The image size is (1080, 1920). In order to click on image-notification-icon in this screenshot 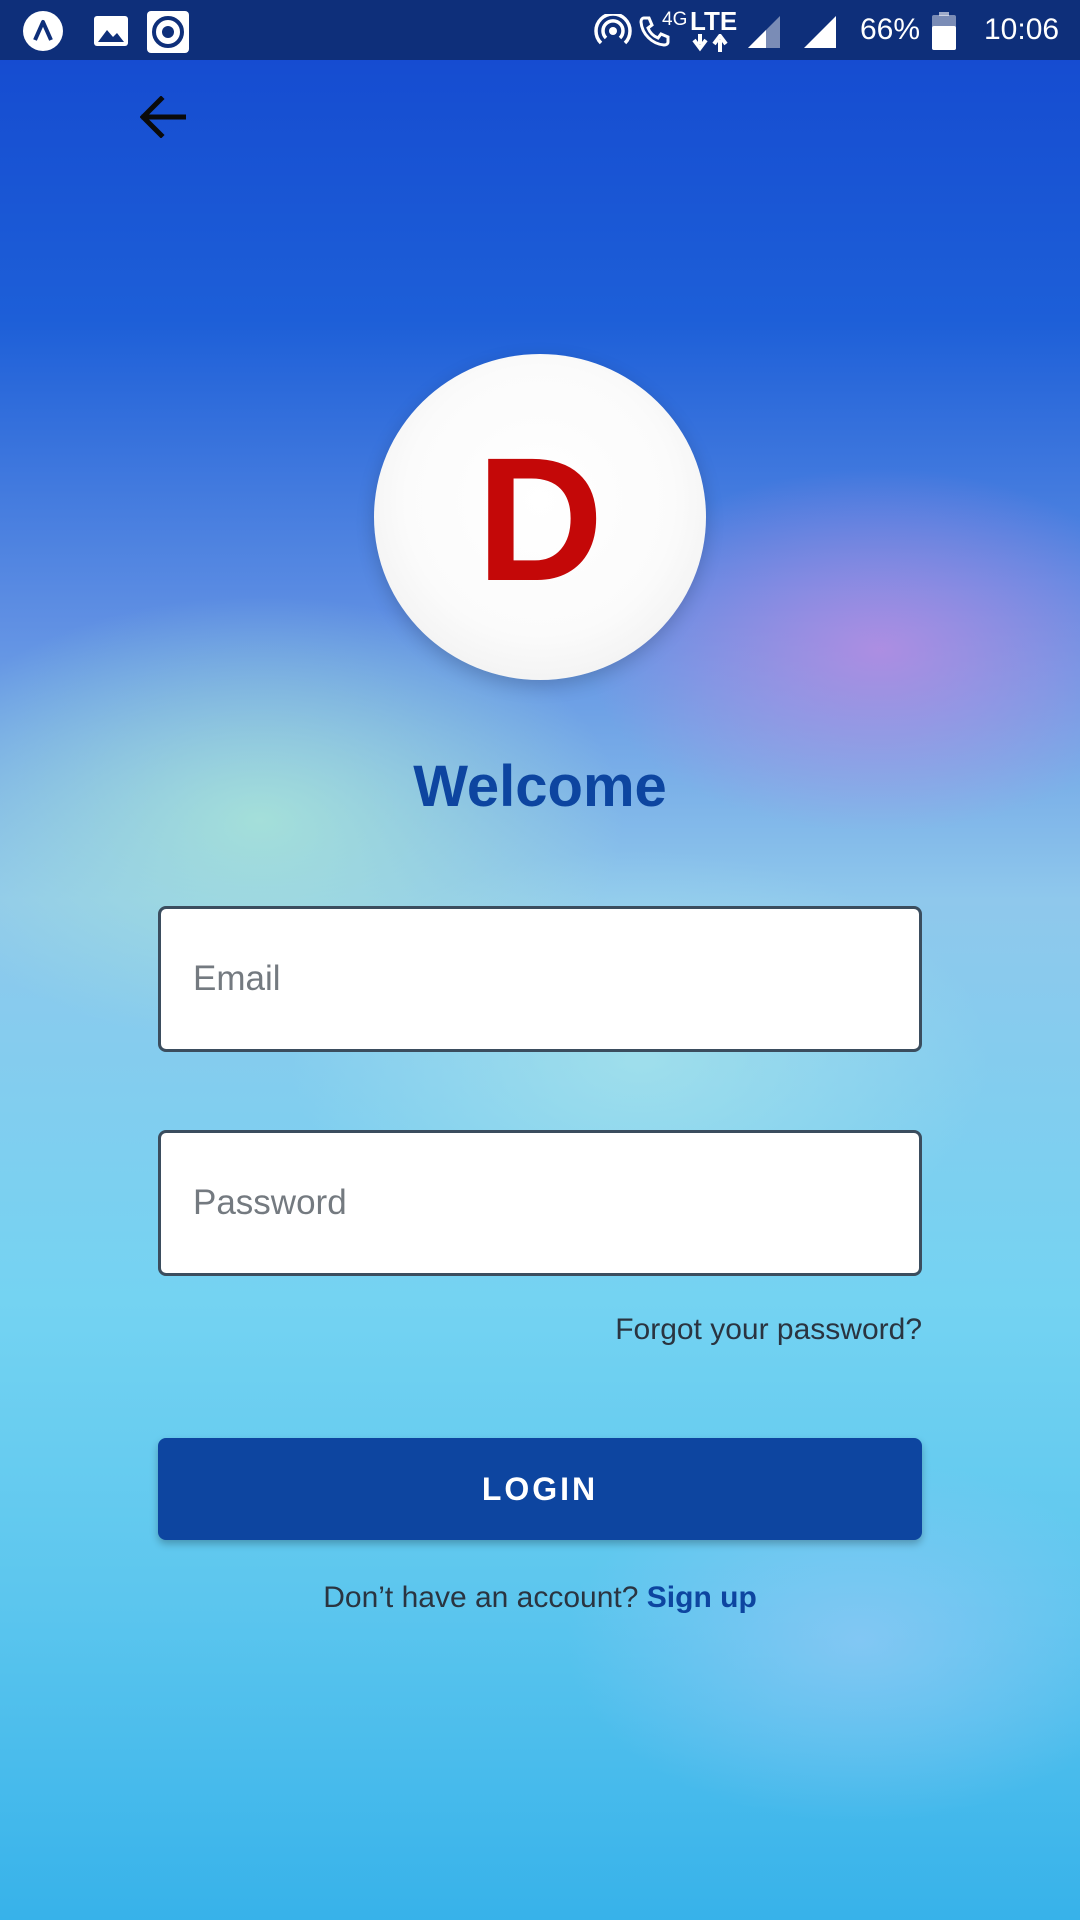, I will do `click(111, 31)`.